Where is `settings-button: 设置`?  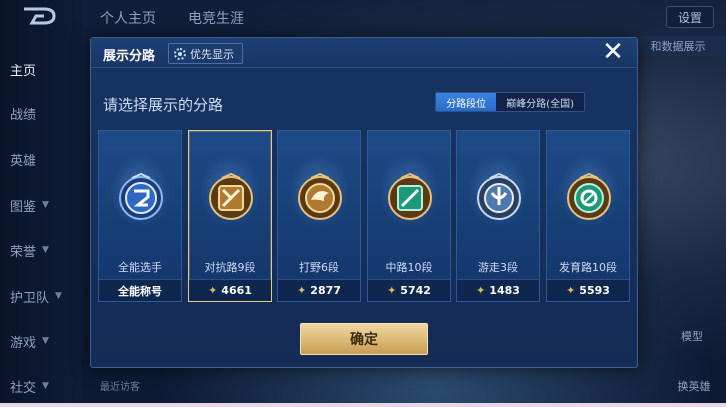
settings-button: 设置 is located at coordinates (690, 17).